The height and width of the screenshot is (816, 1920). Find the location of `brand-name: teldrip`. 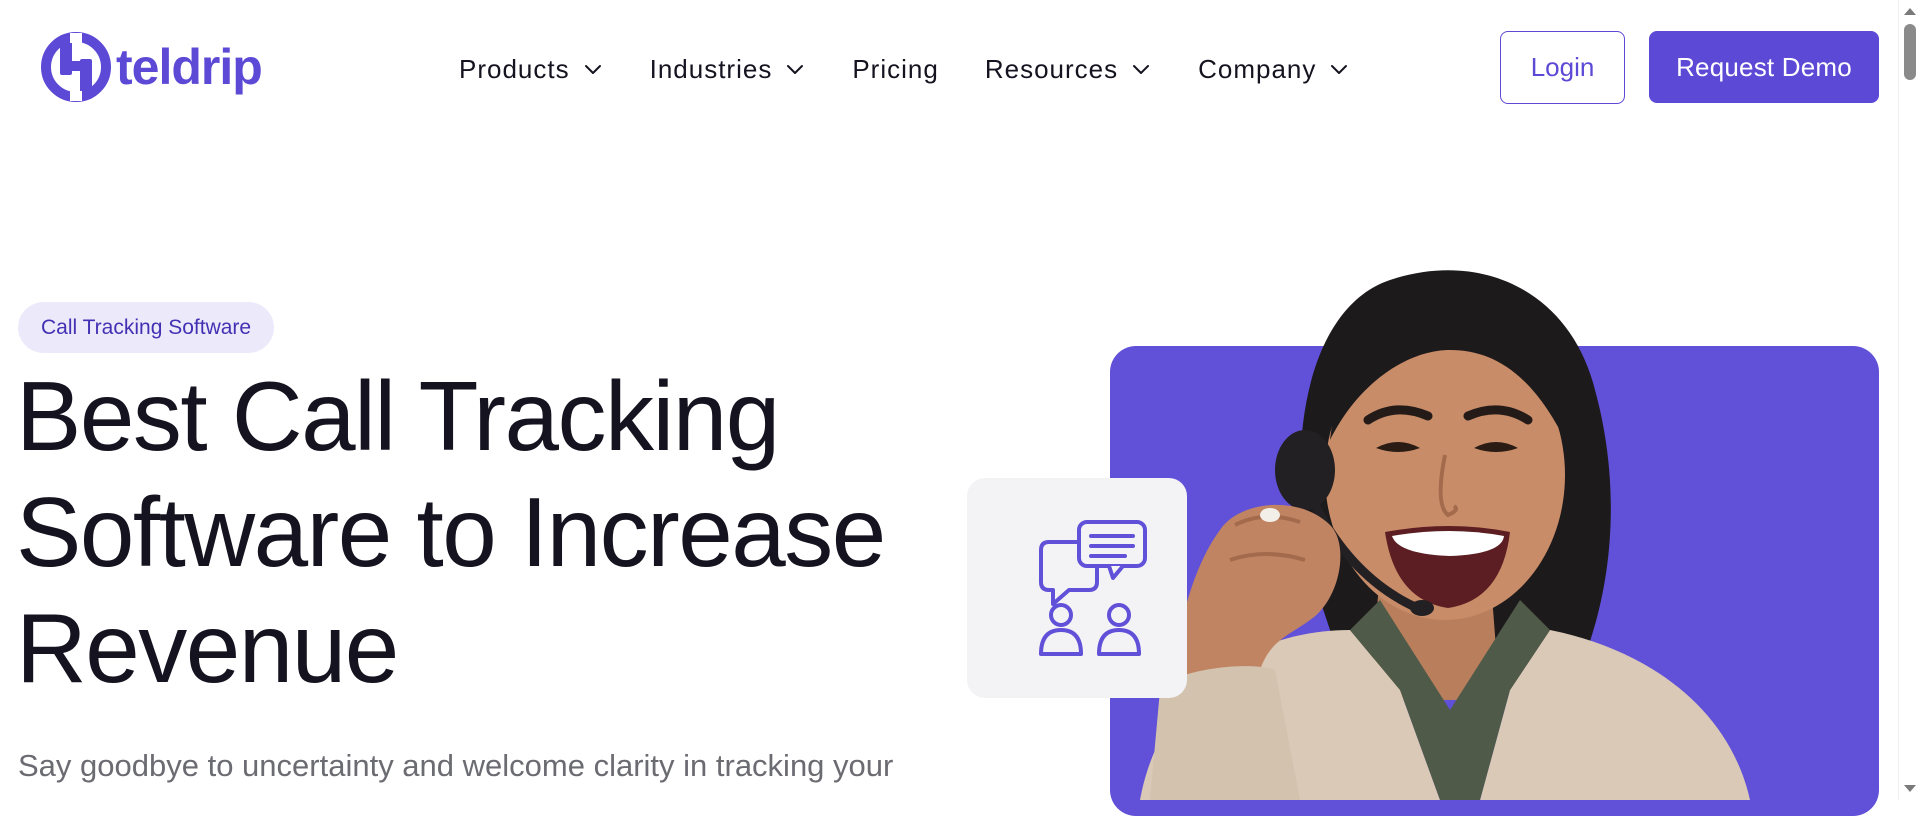

brand-name: teldrip is located at coordinates (189, 67).